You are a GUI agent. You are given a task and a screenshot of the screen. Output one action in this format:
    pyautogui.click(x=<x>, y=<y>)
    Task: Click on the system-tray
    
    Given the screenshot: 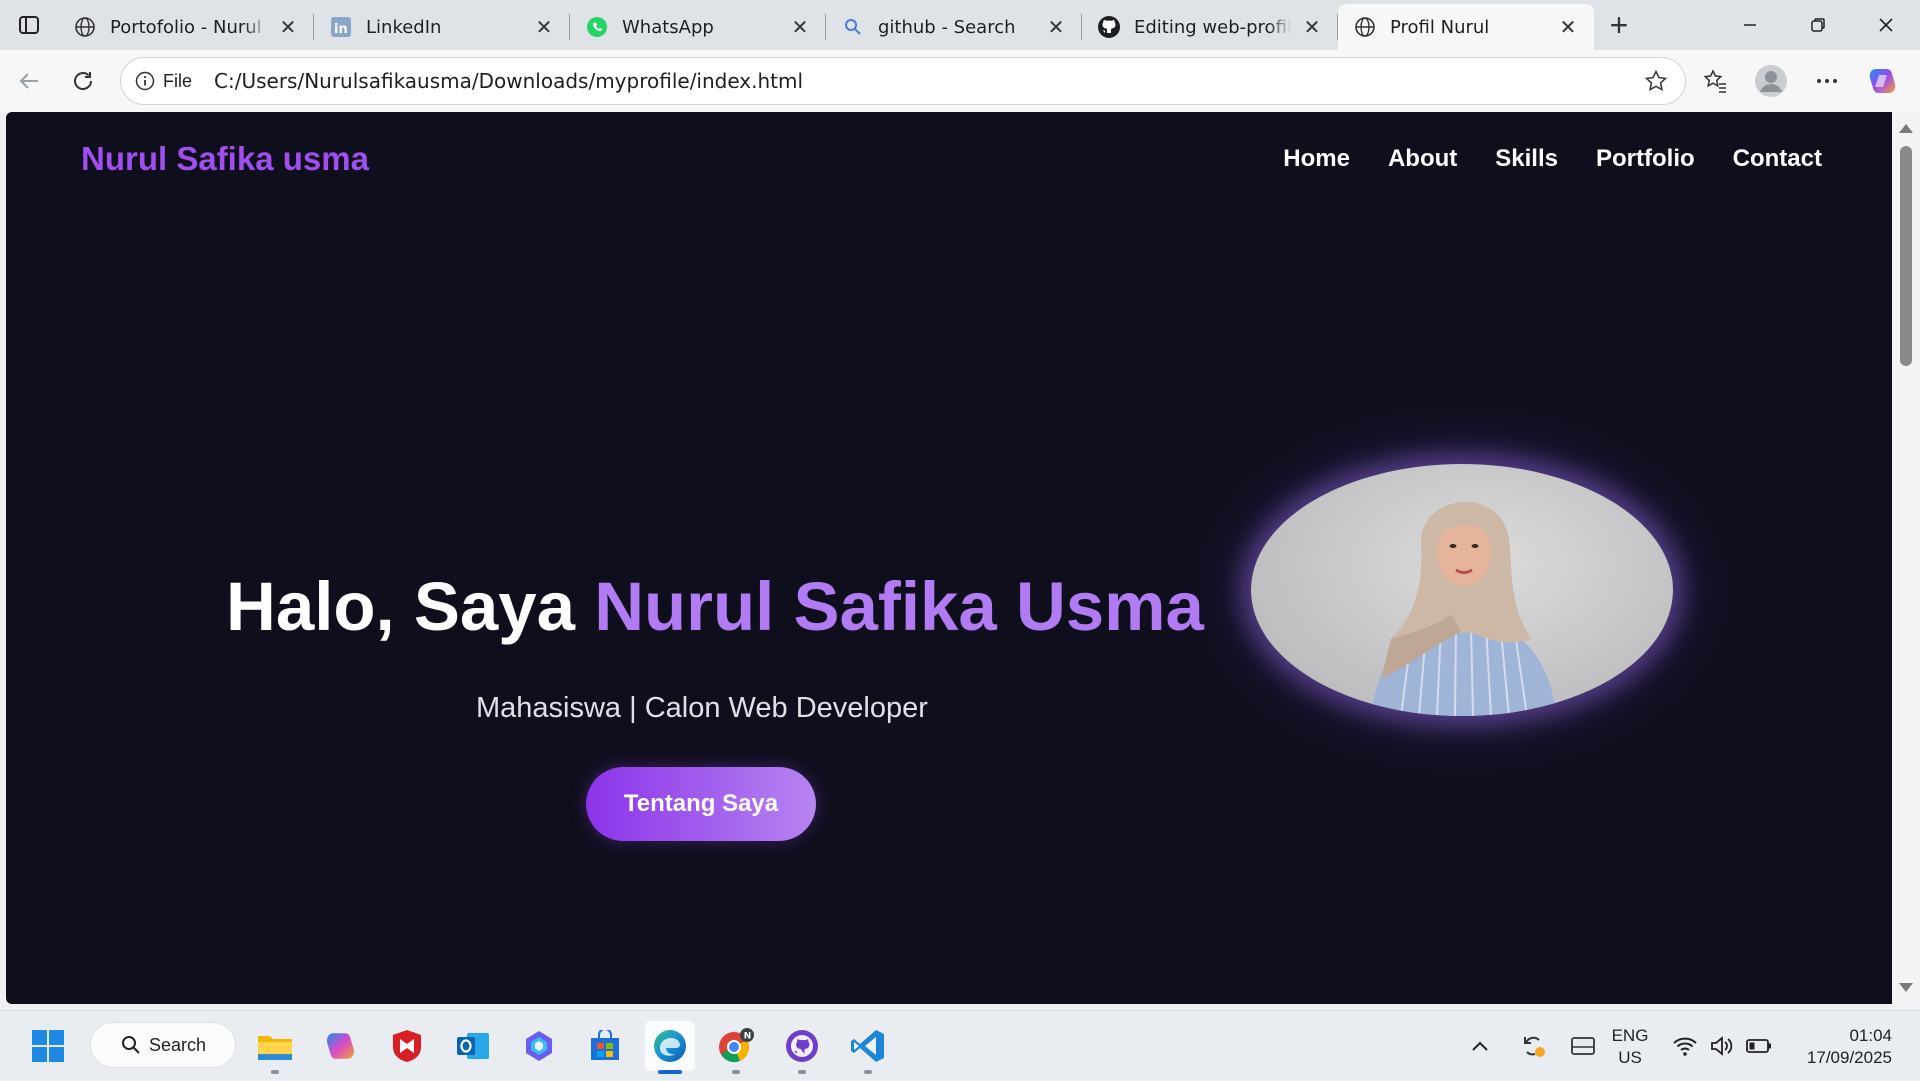 What is the action you would take?
    pyautogui.click(x=1533, y=1046)
    